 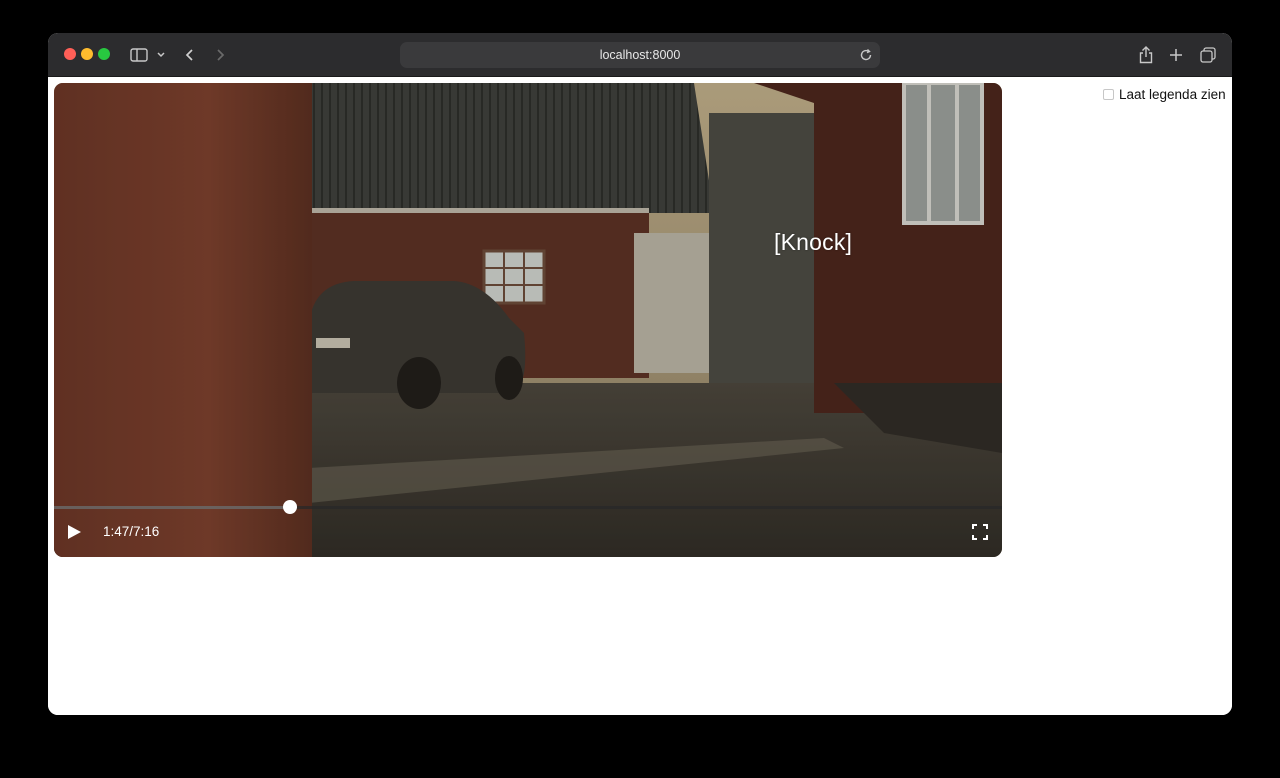 I want to click on progress-bar, so click(x=528, y=507).